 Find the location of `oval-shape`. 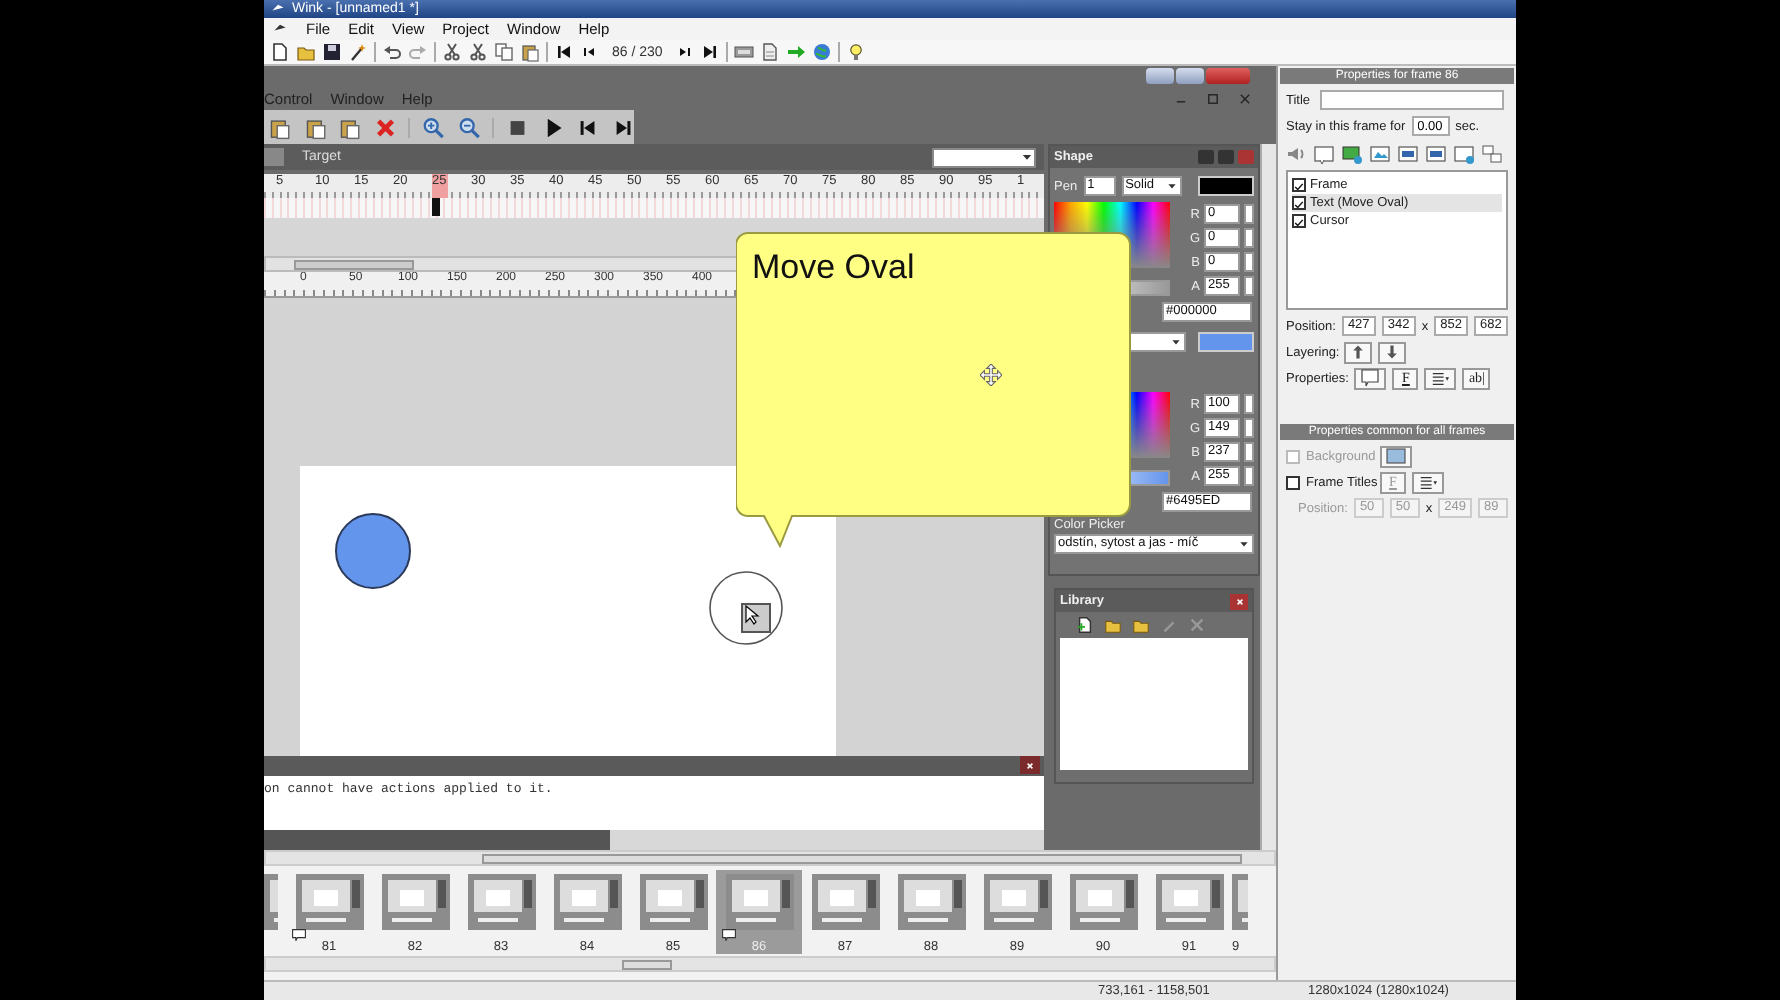

oval-shape is located at coordinates (373, 551).